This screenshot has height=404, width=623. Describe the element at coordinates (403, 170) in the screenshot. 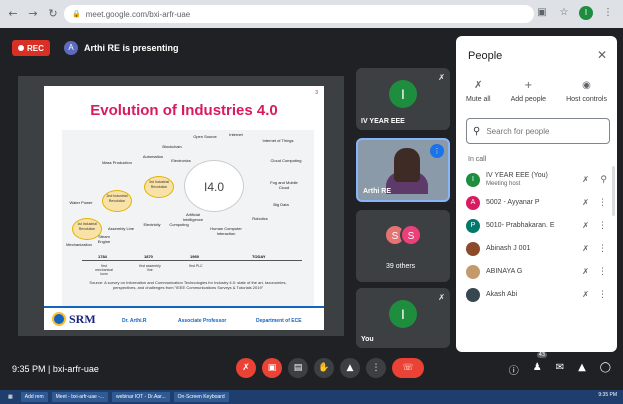

I see `participant-tile-arthi-re: ⋮ Arthi RE` at that location.